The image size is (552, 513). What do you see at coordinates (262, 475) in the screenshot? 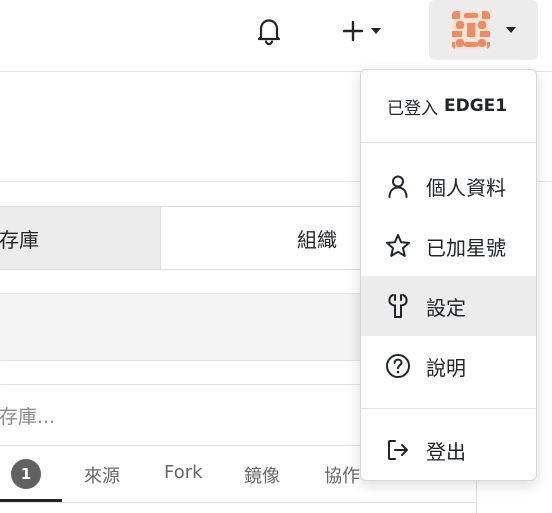
I see `subtab-mirrors: 鏡像` at bounding box center [262, 475].